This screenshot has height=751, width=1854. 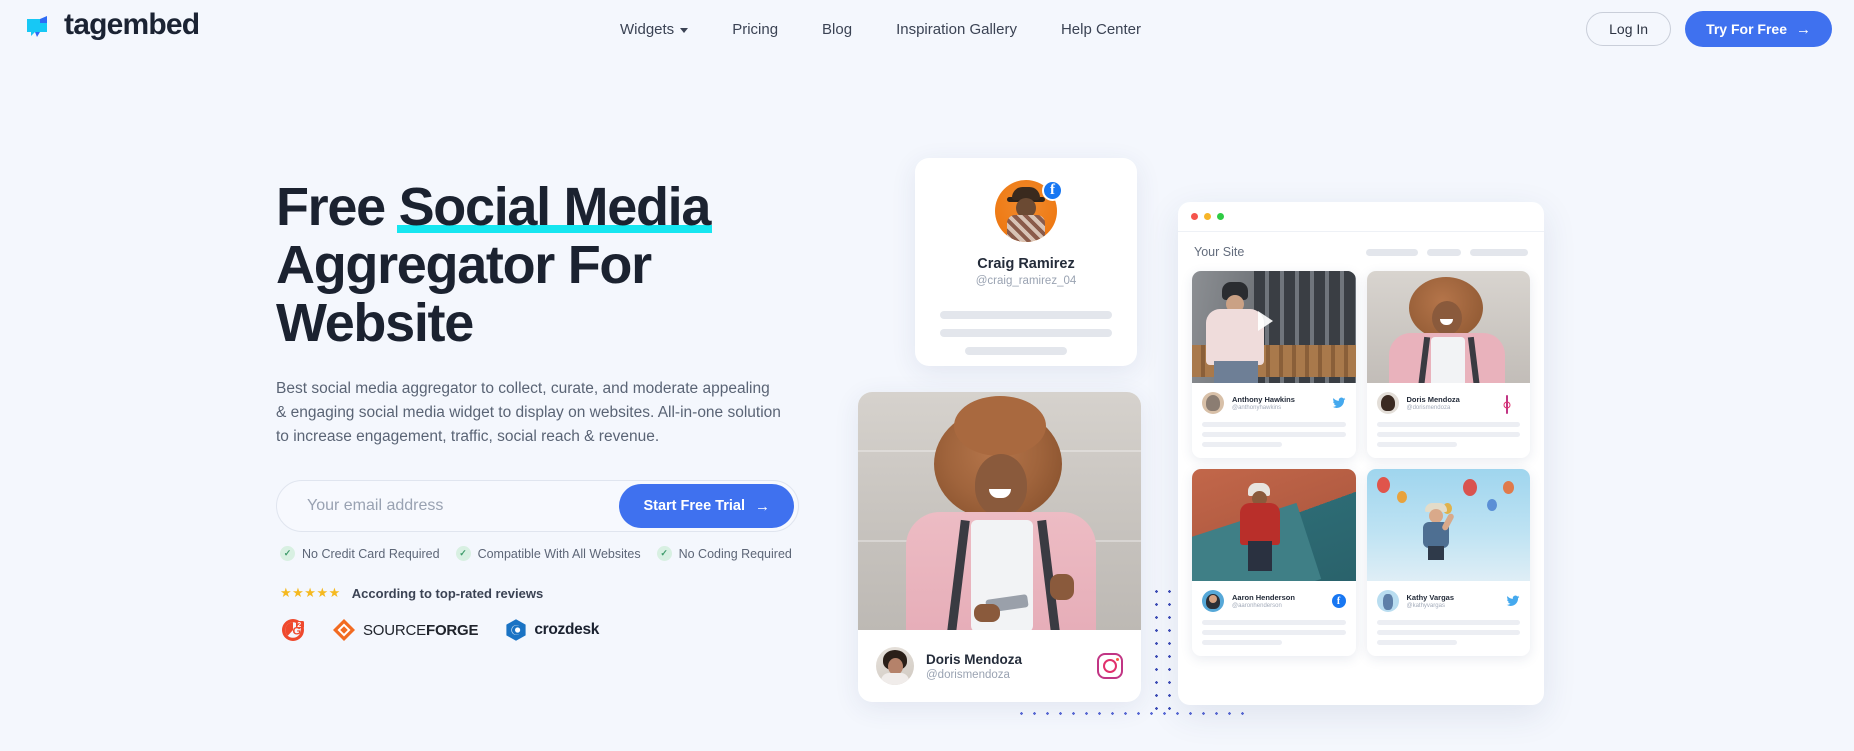 I want to click on twitter-icon, so click(x=1339, y=403).